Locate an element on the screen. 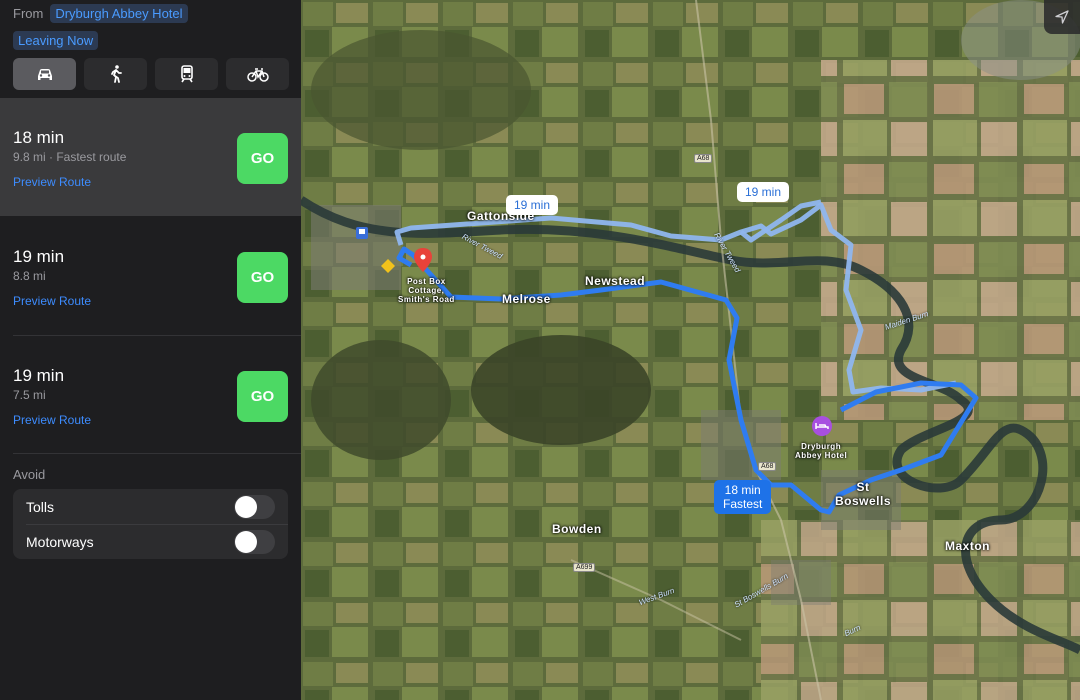 This screenshot has width=1080, height=700. hotel-pin-icon is located at coordinates (822, 426).